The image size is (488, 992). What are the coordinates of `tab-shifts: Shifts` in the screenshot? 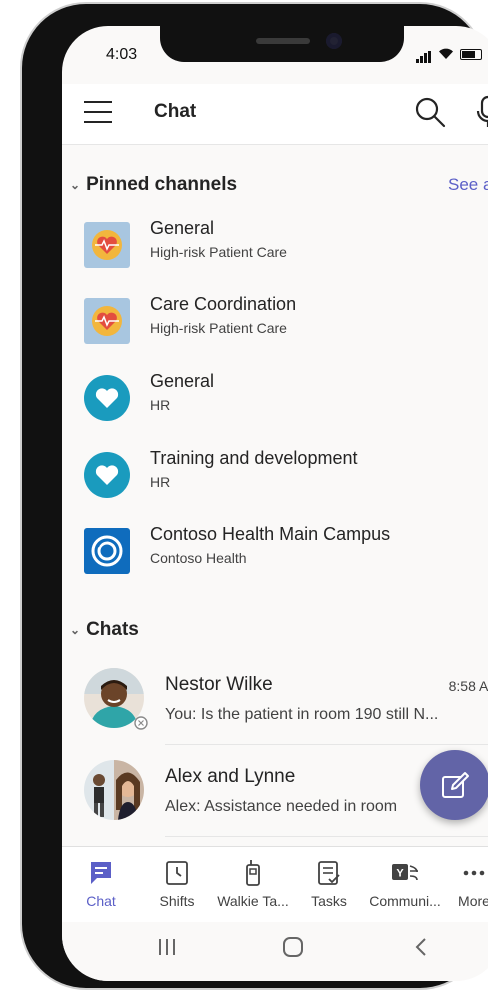 It's located at (177, 884).